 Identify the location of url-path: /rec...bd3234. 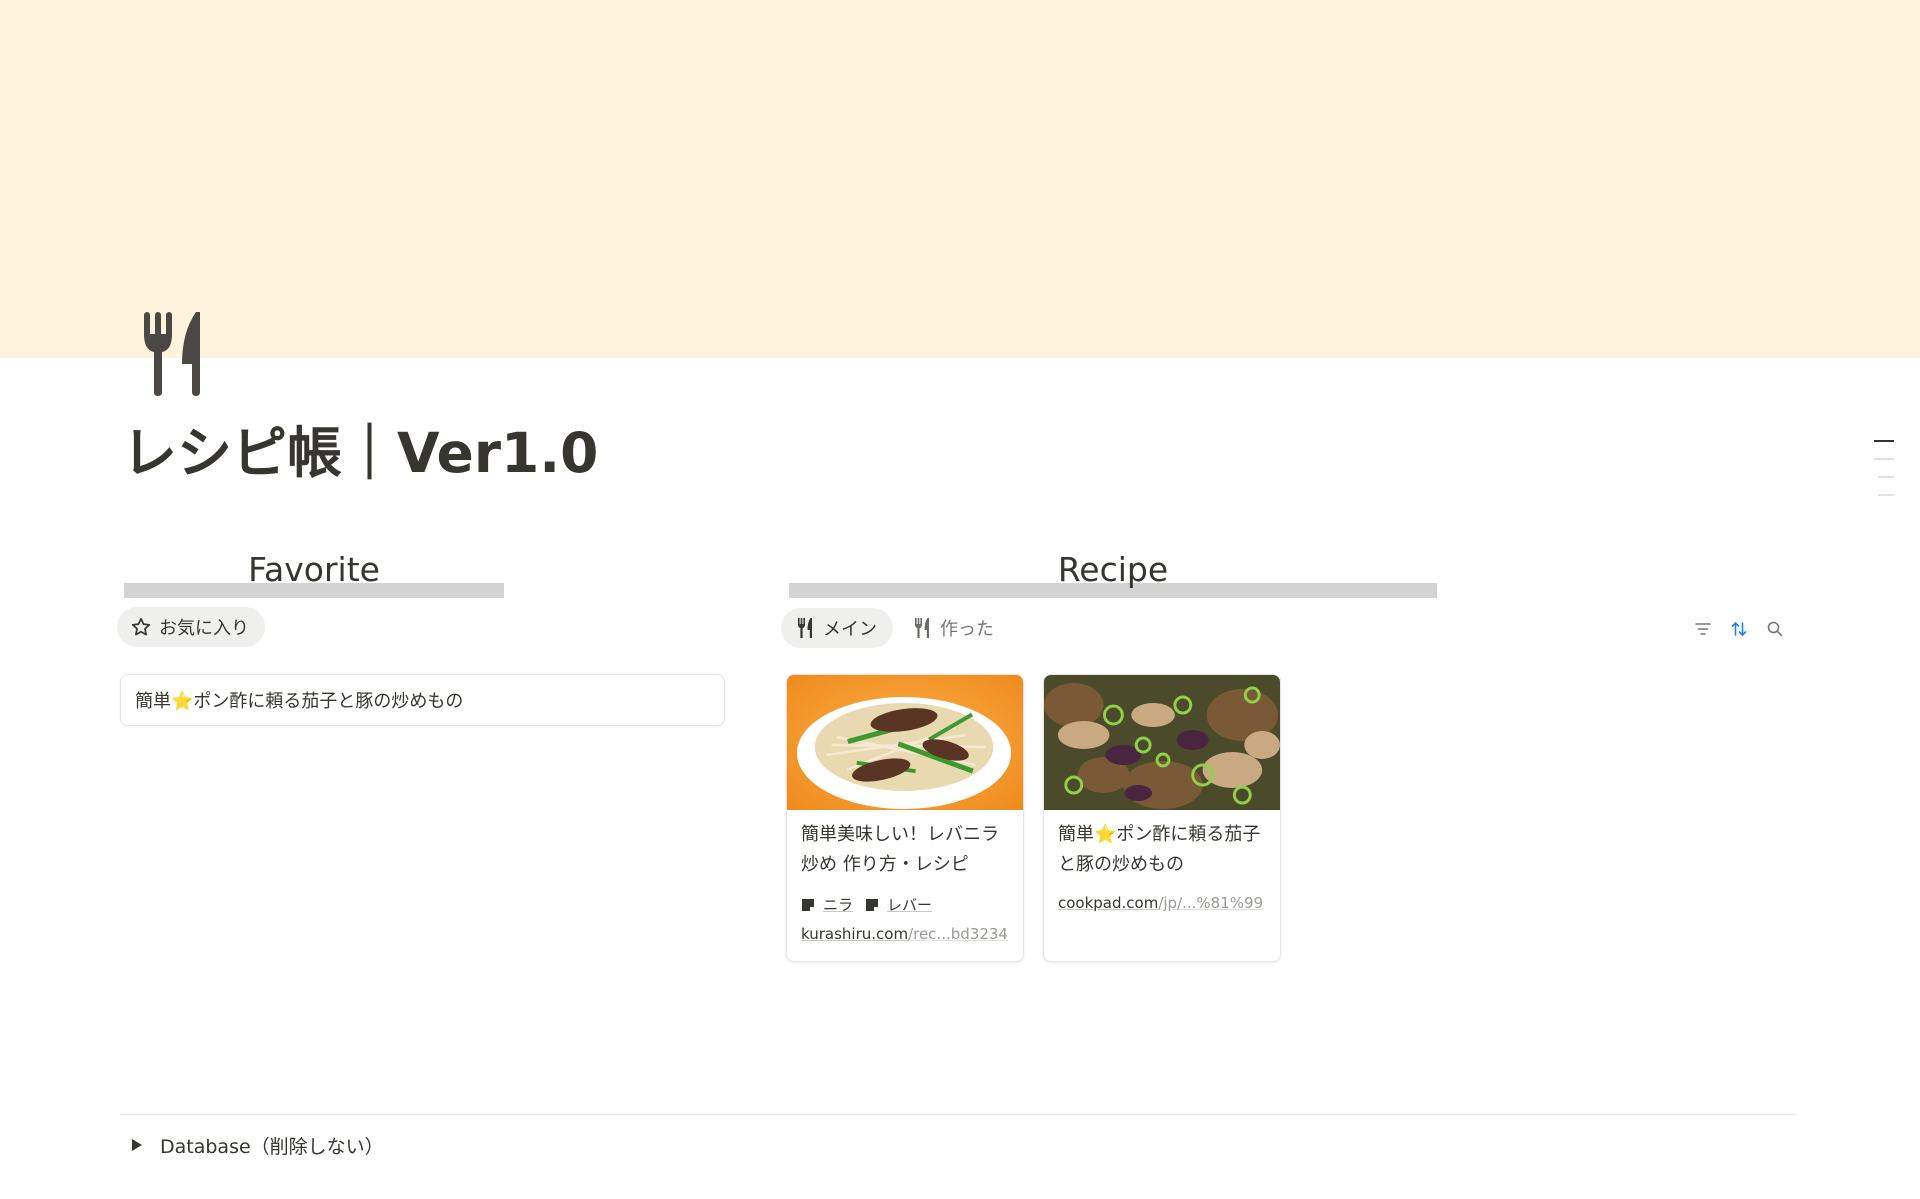
(958, 934).